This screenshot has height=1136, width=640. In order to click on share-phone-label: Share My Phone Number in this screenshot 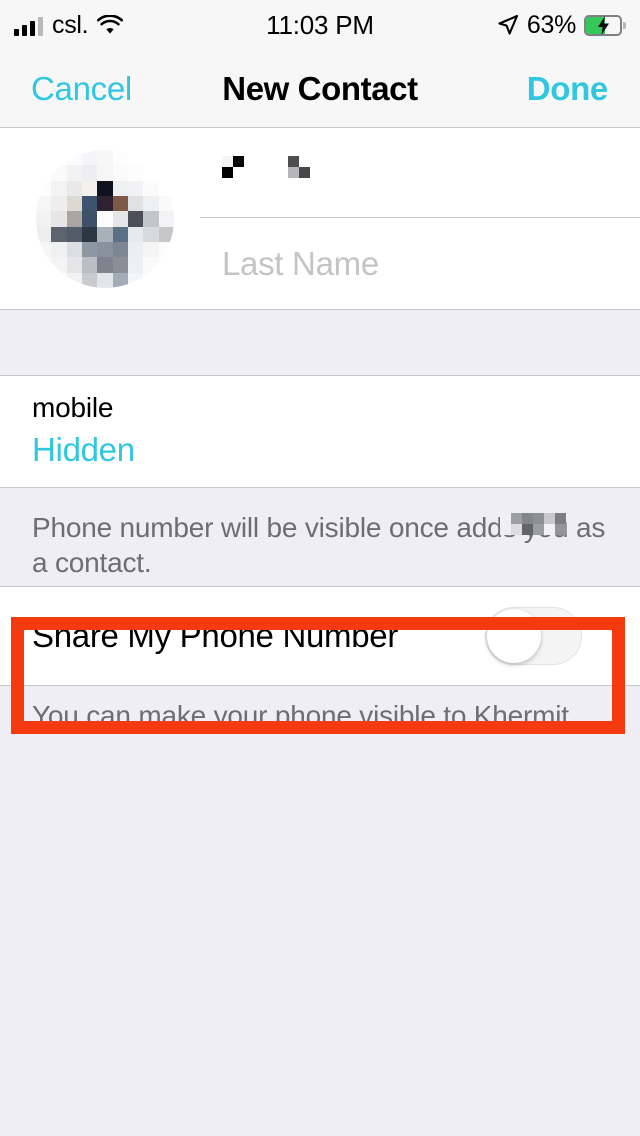, I will do `click(215, 635)`.